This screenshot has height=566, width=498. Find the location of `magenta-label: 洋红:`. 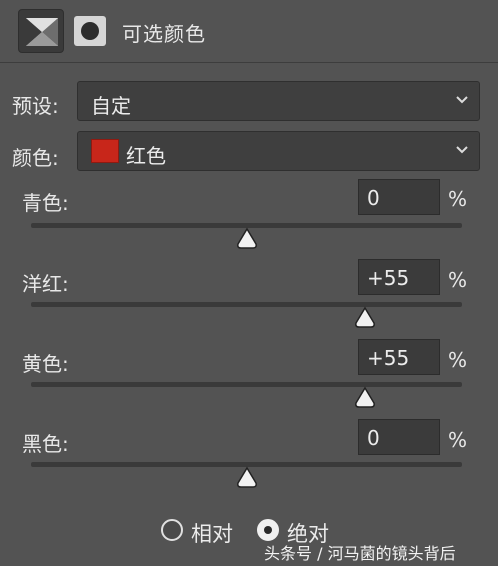

magenta-label: 洋红: is located at coordinates (45, 284).